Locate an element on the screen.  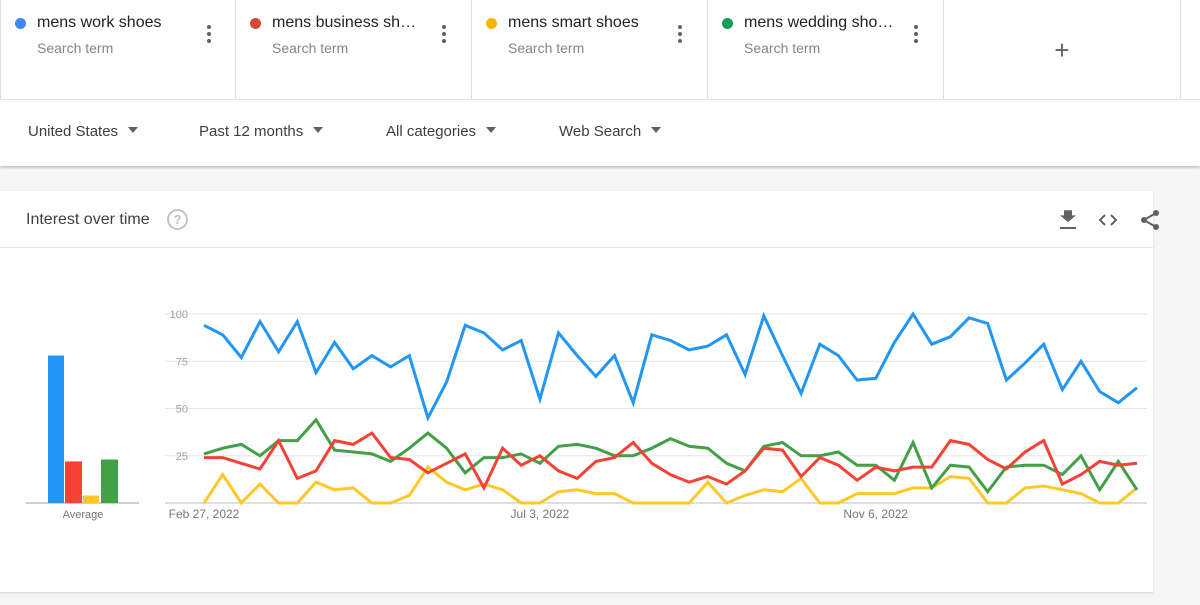
time-range-dropdown: Past 12 months is located at coordinates (261, 131).